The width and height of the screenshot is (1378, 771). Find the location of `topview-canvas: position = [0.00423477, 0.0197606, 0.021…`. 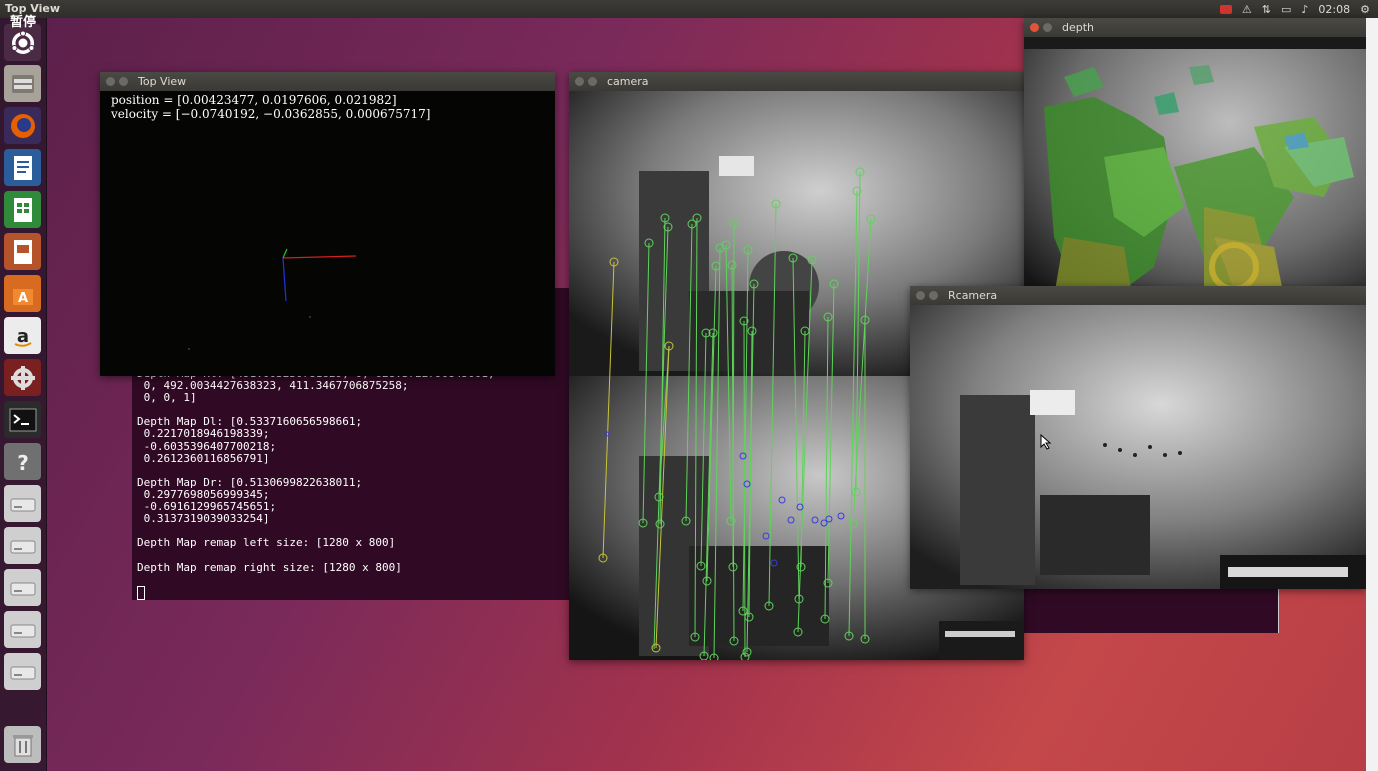

topview-canvas: position = [0.00423477, 0.0197606, 0.021… is located at coordinates (327, 233).